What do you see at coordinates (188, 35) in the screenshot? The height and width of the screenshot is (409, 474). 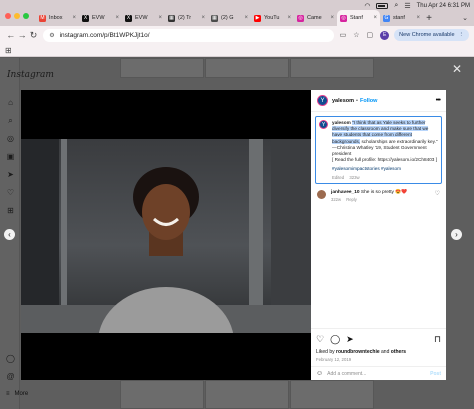 I see `url-omnibox: ⚙ instagram.com/p/Bt1WPKJjt1o/` at bounding box center [188, 35].